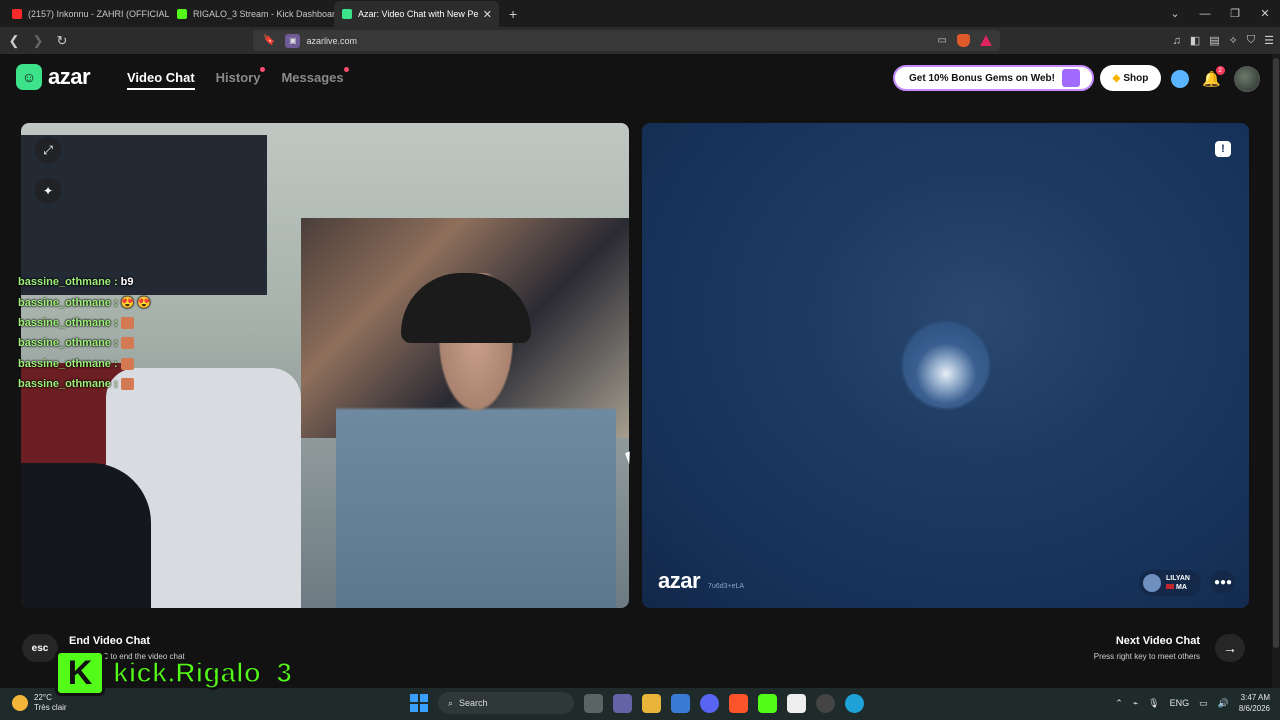 The height and width of the screenshot is (720, 1280). I want to click on azar-logo-icon: ☺, so click(29, 77).